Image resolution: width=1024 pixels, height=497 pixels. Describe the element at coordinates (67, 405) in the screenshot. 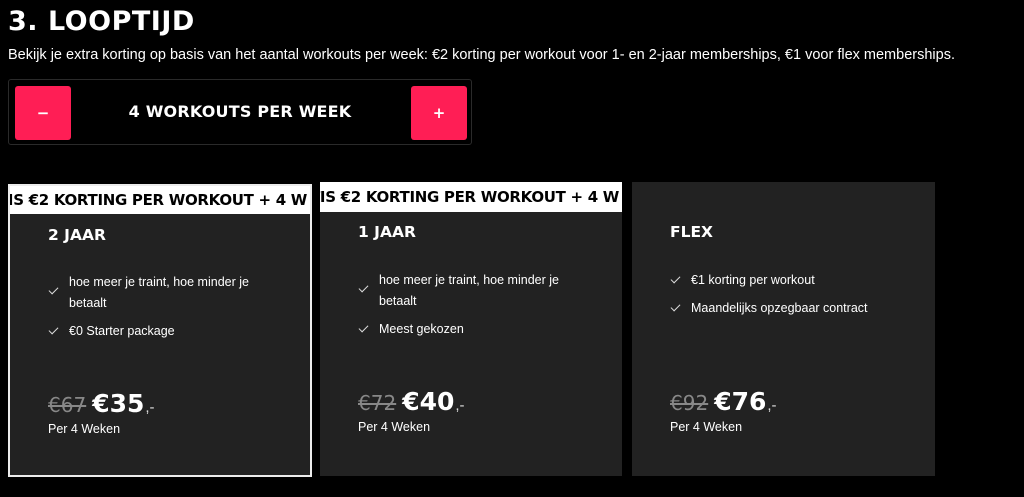

I see `old-price: €67` at that location.